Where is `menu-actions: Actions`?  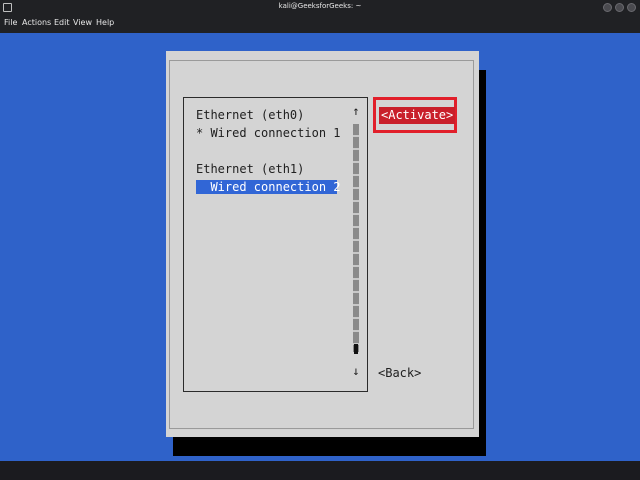 menu-actions: Actions is located at coordinates (36, 22).